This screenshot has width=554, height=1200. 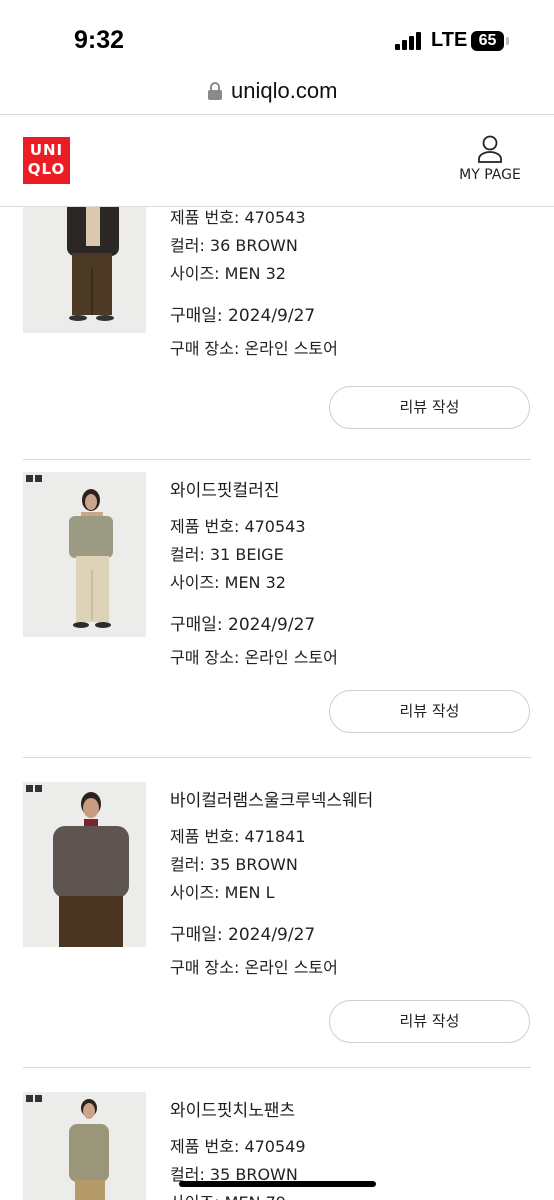 What do you see at coordinates (490, 165) in the screenshot?
I see `my-page-button: MY PAGE` at bounding box center [490, 165].